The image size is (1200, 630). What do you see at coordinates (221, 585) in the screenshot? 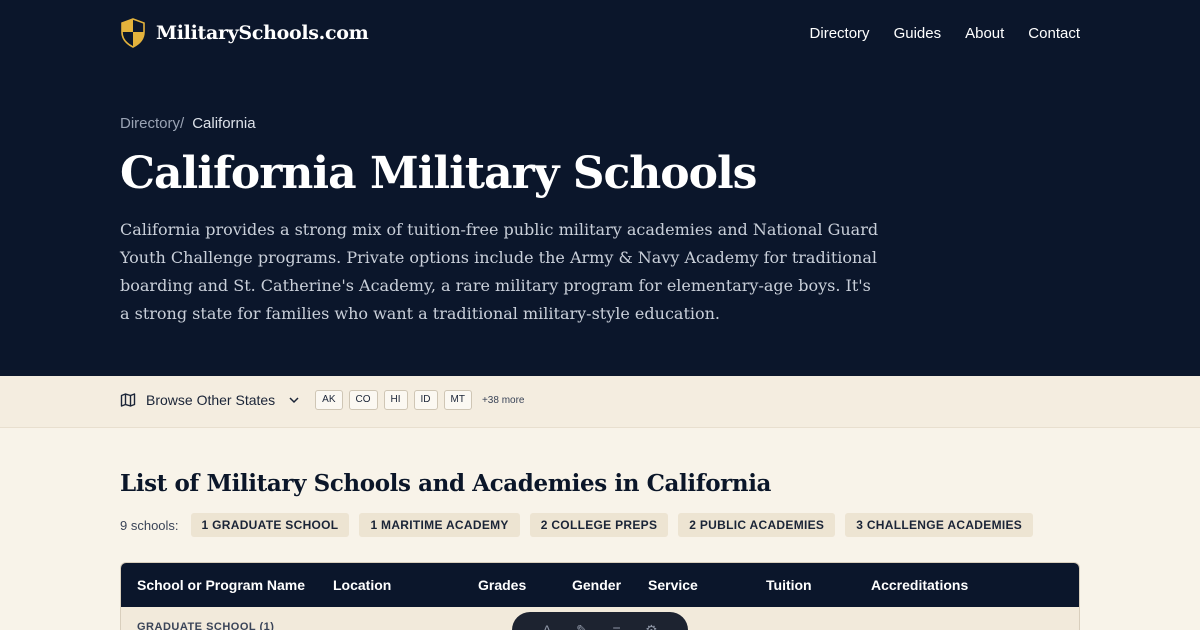
I see `column-header-name: School or Program Name` at bounding box center [221, 585].